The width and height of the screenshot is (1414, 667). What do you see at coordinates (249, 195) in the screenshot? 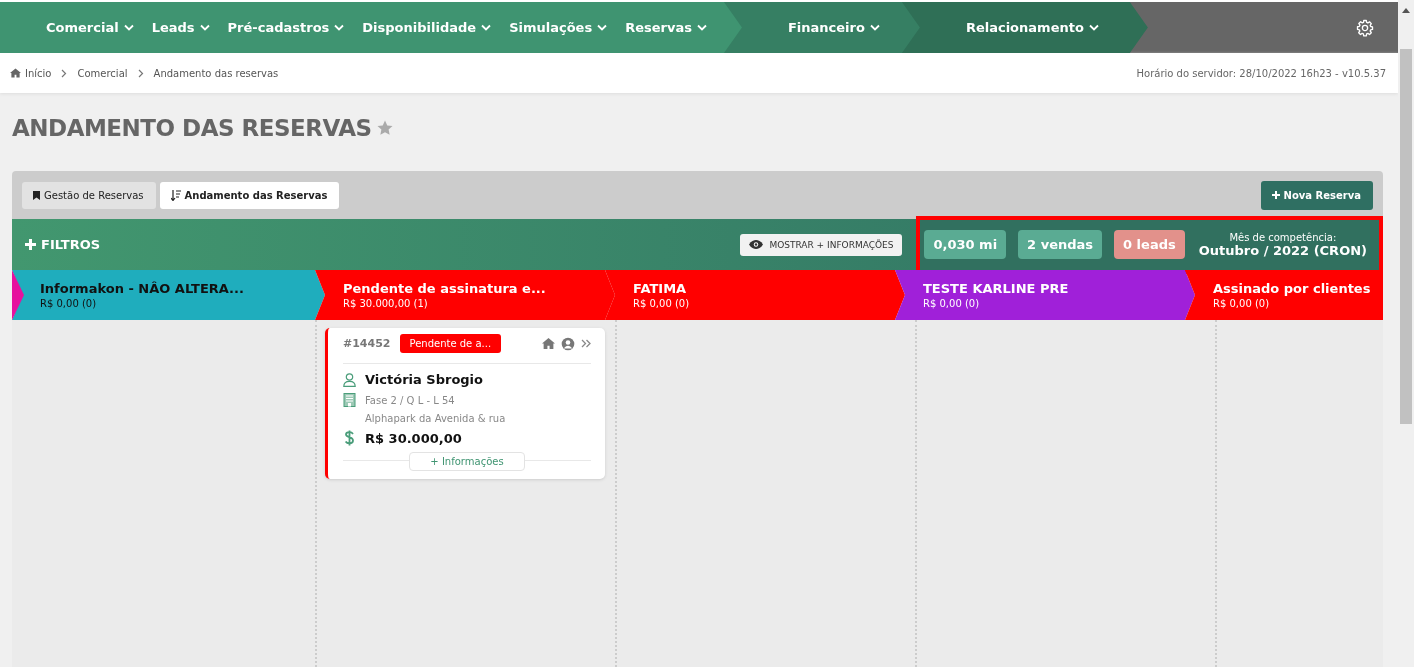
I see `tab: Andamento das Reservas` at bounding box center [249, 195].